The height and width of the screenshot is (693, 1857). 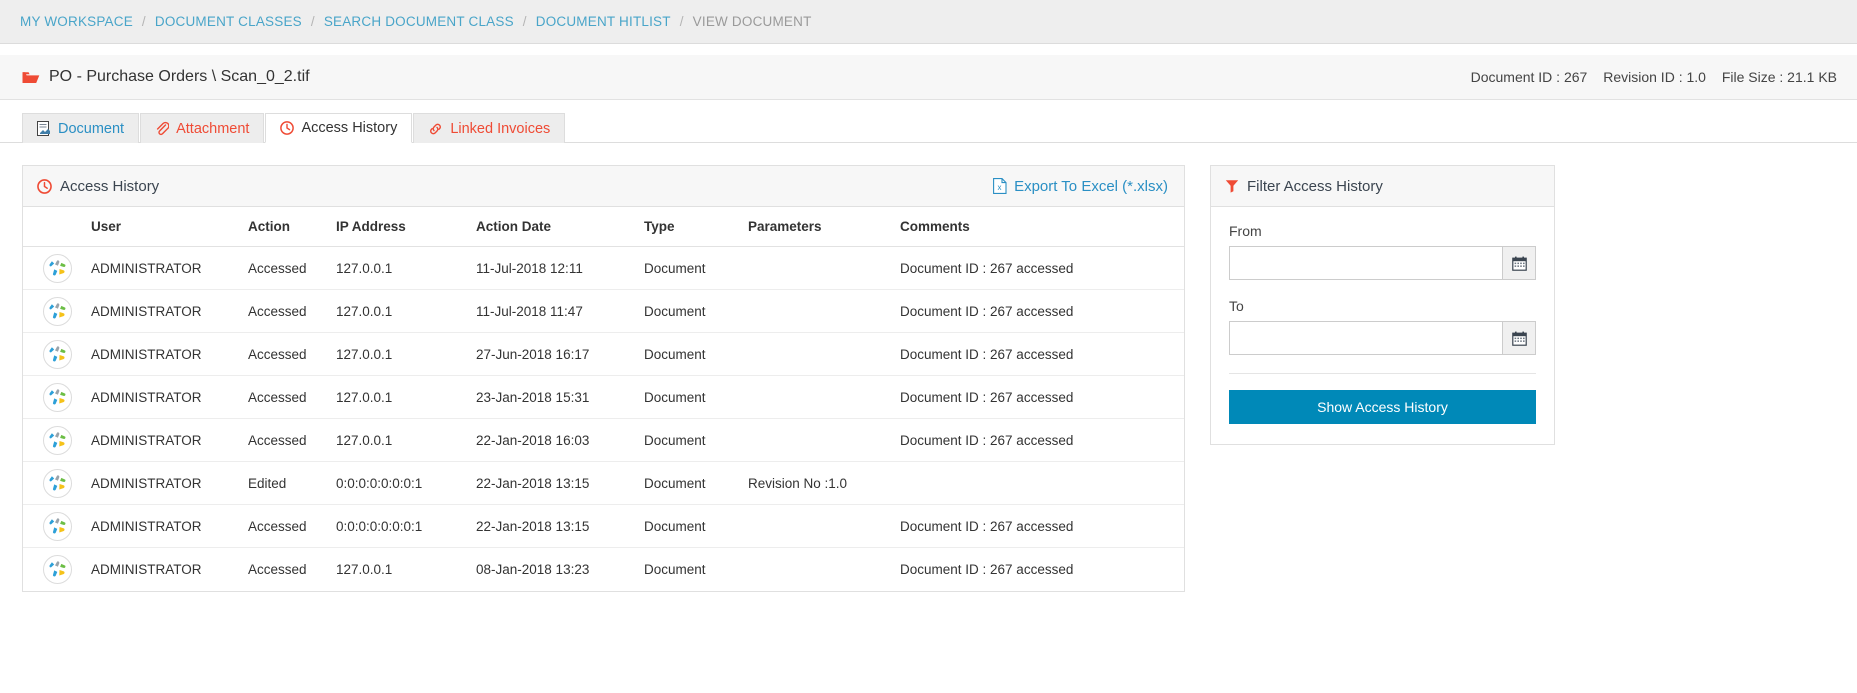 What do you see at coordinates (1779, 77) in the screenshot?
I see `file-size-label: File Size : 21.1 KB` at bounding box center [1779, 77].